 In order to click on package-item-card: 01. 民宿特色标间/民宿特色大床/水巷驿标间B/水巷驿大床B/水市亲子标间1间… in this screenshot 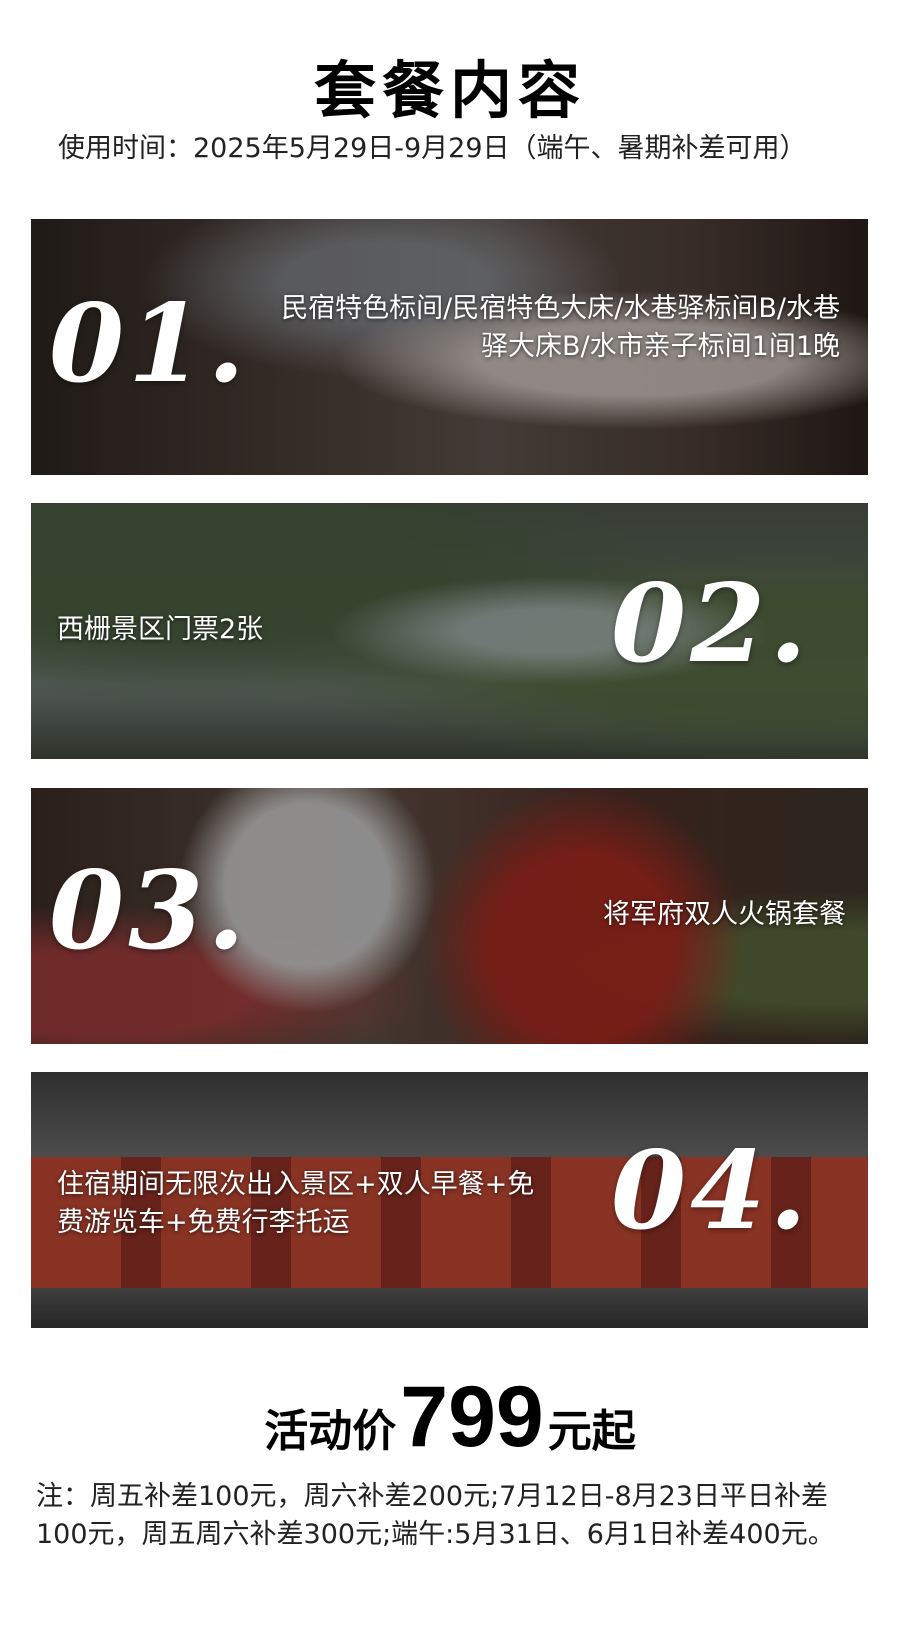, I will do `click(449, 347)`.